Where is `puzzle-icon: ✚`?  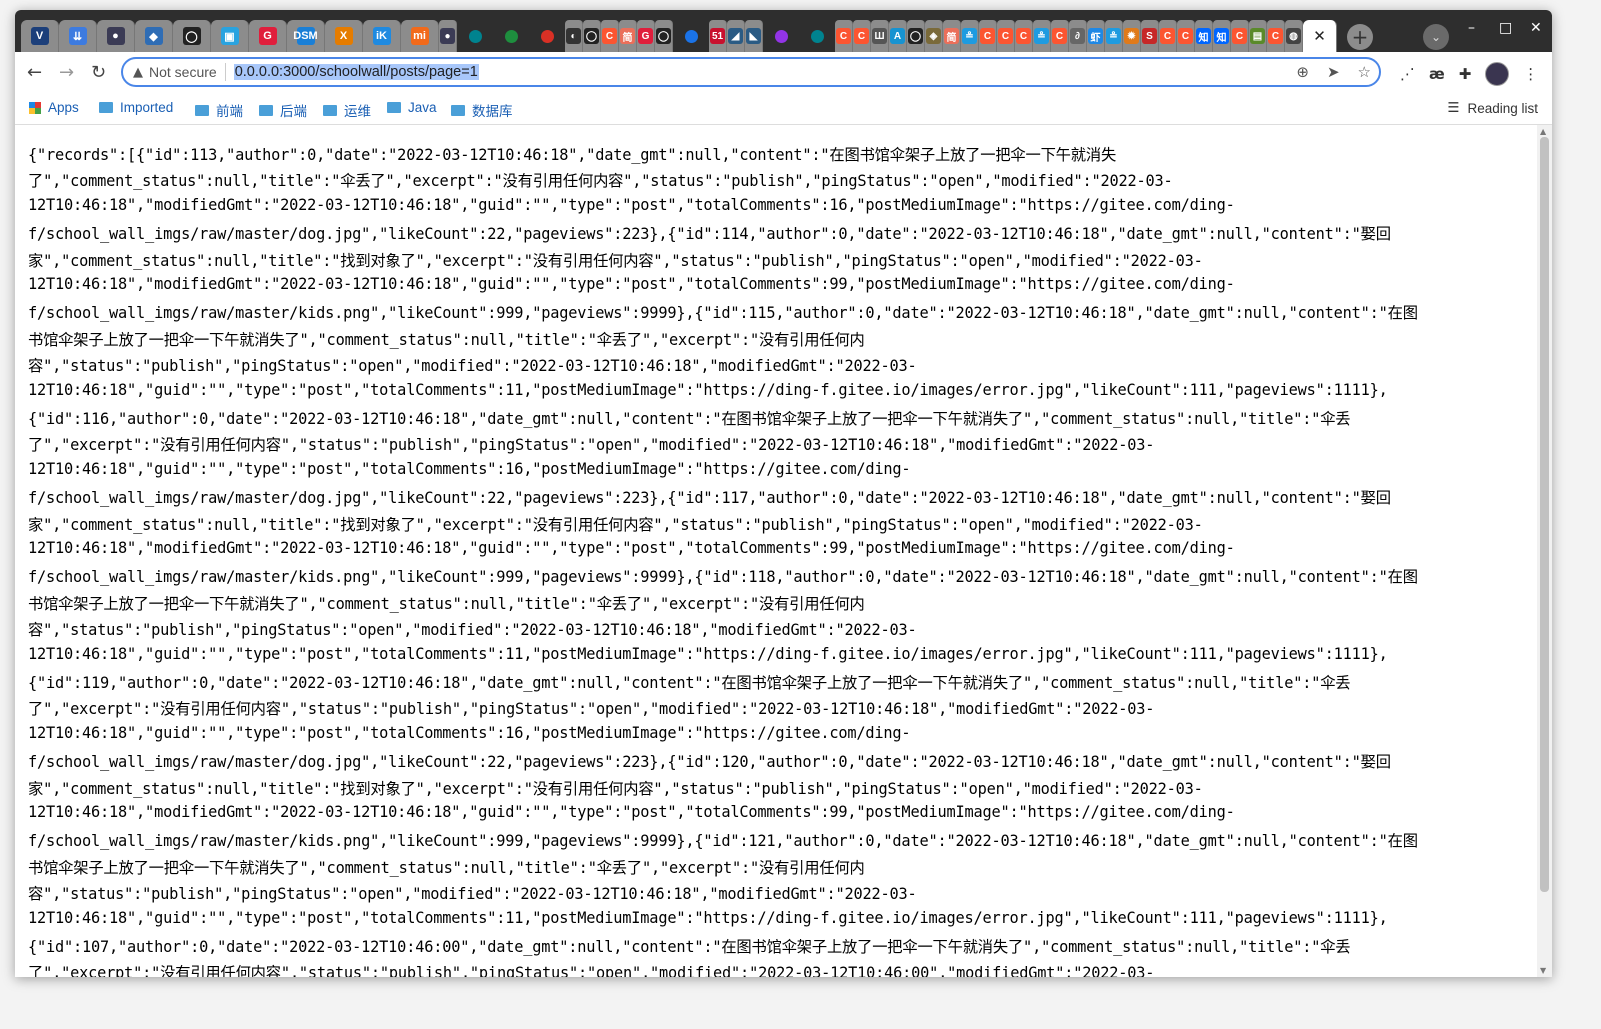 puzzle-icon: ✚ is located at coordinates (1465, 74).